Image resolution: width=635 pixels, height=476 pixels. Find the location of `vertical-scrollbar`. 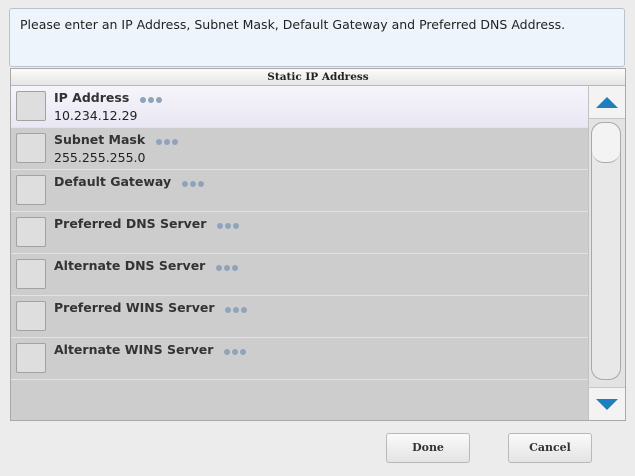

vertical-scrollbar is located at coordinates (606, 253).